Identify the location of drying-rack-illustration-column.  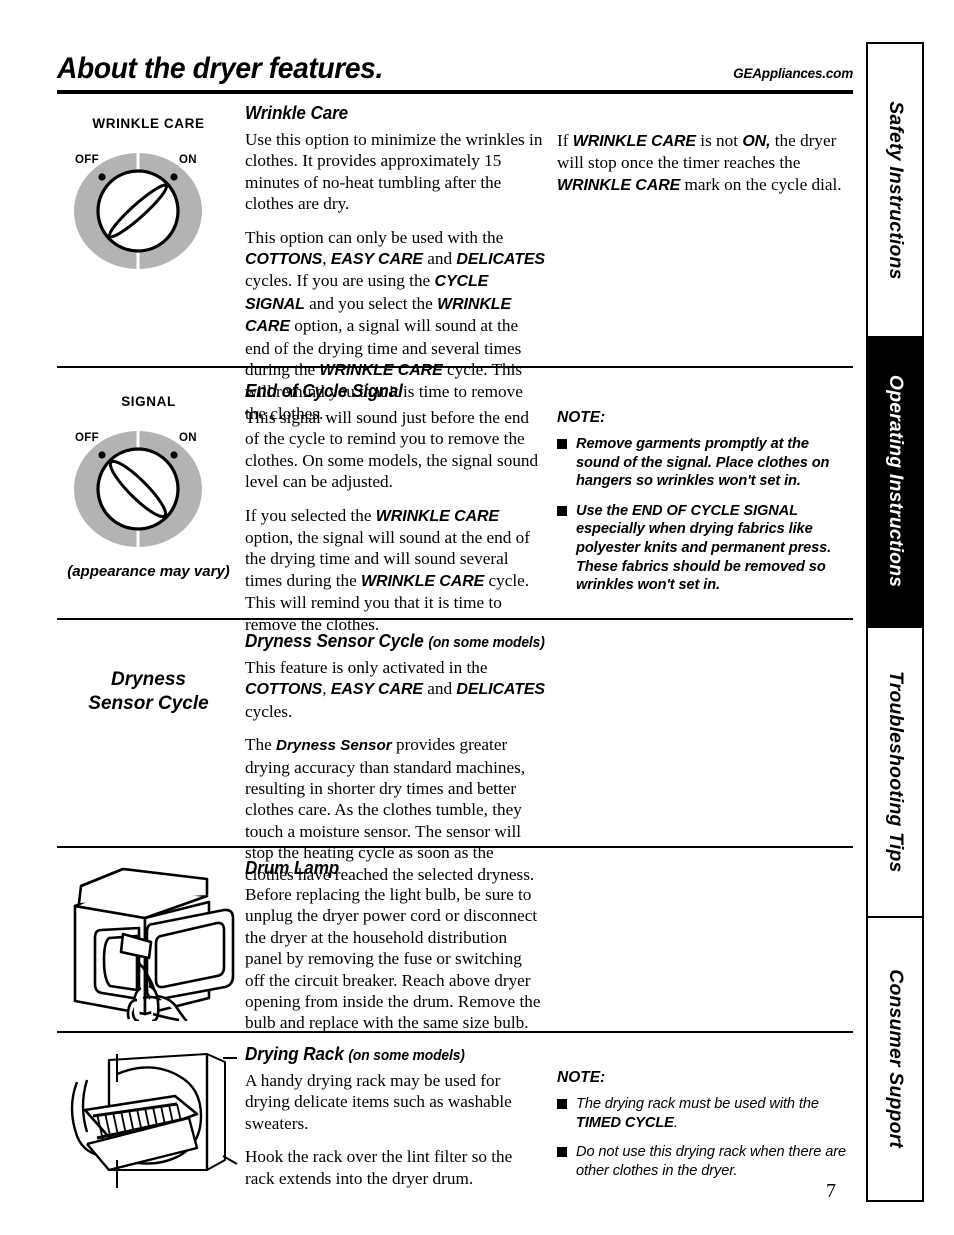
(148, 1122).